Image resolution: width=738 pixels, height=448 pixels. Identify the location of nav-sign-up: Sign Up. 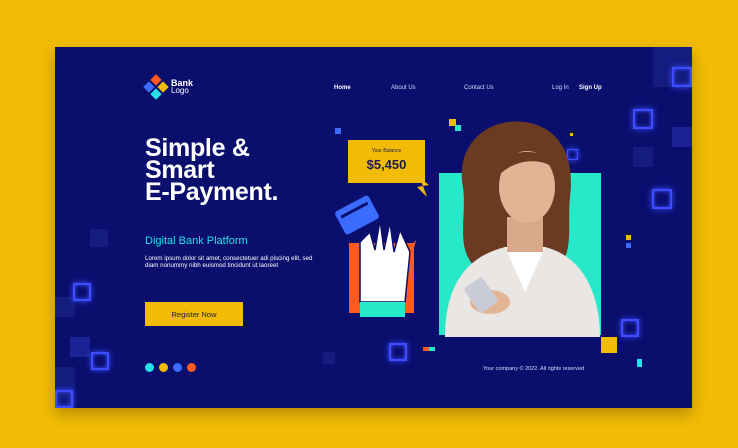
(590, 88).